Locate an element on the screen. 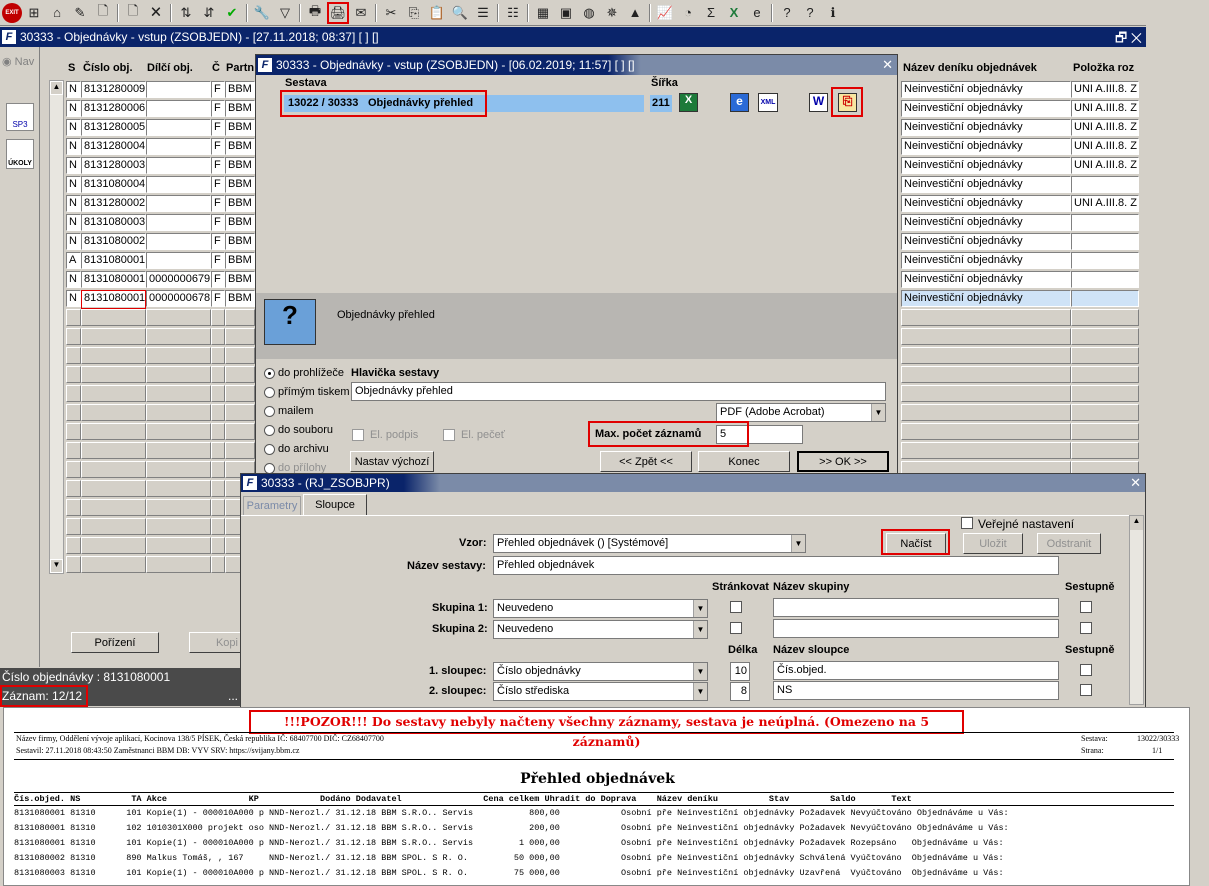  nacist-button: Načíst is located at coordinates (916, 543).